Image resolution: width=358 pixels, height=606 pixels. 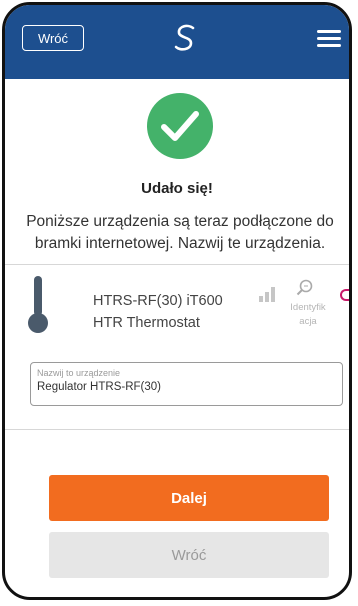 I want to click on thermometer-icon, so click(x=38, y=304).